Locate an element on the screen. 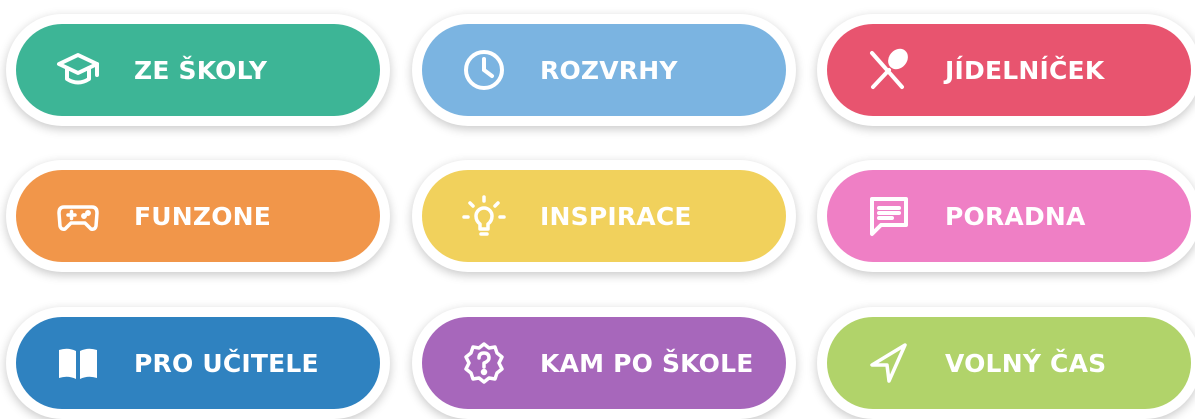 This screenshot has height=419, width=1195. menu-tile-label: PORADNA is located at coordinates (1015, 216).